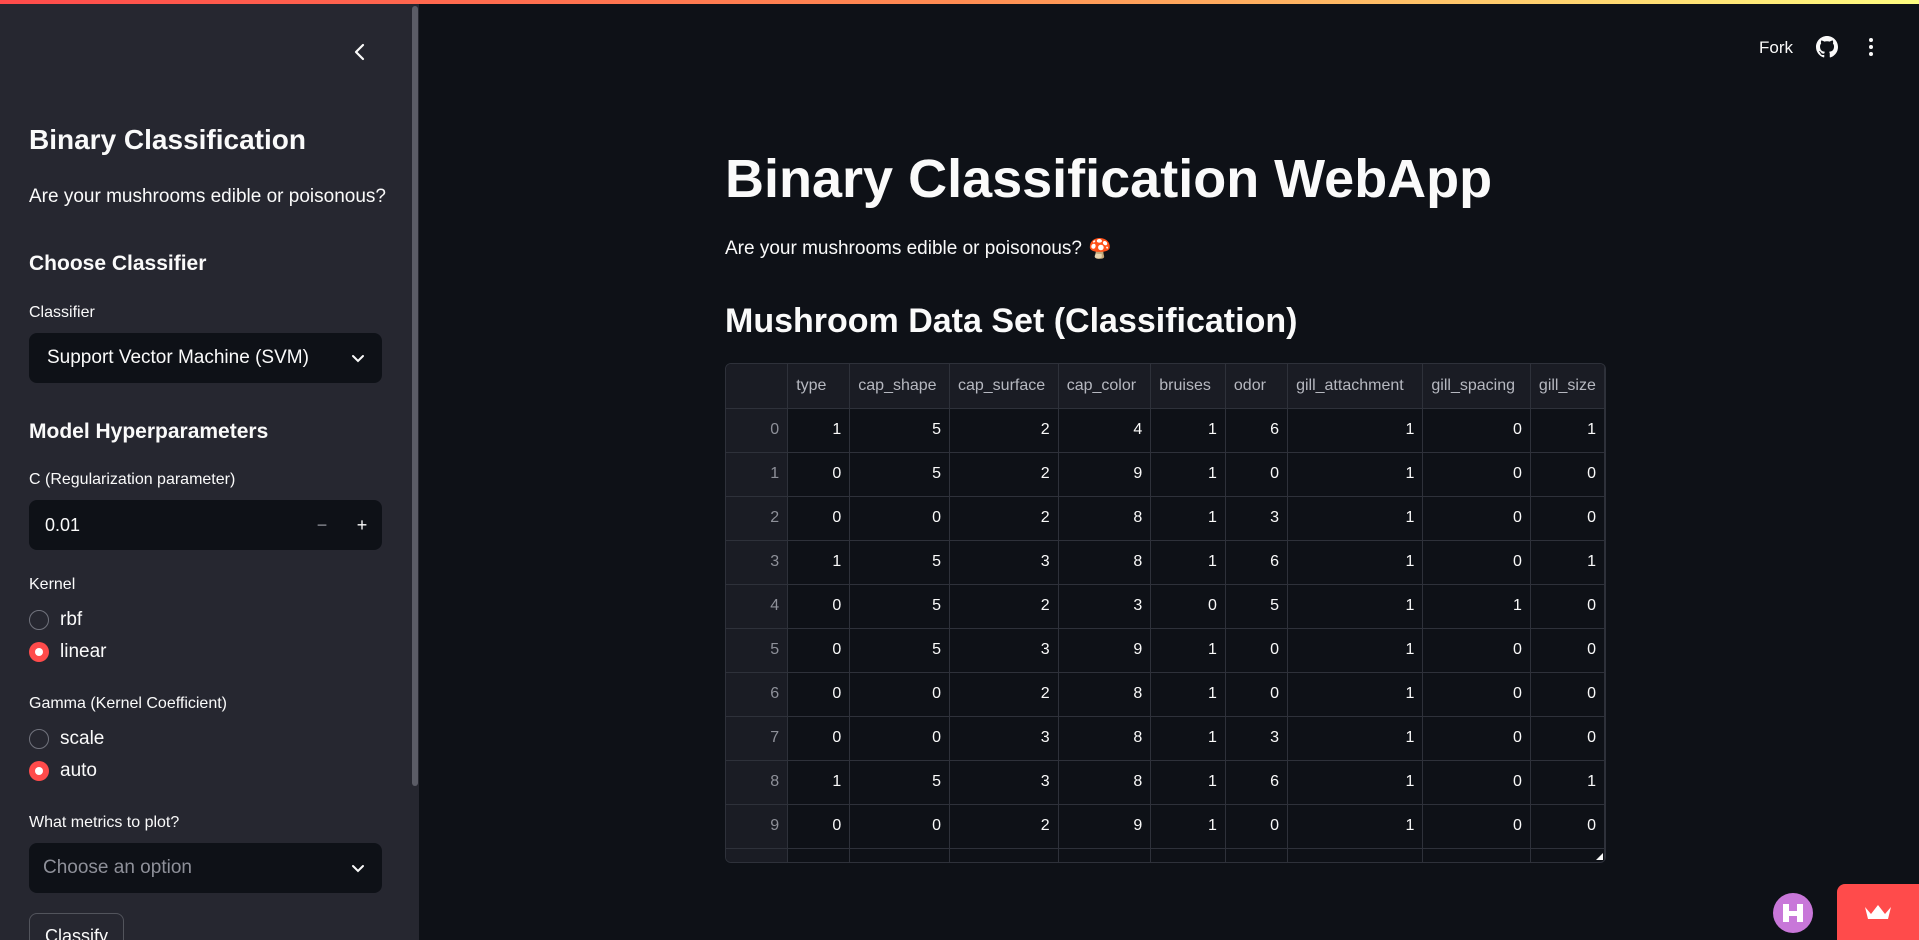  What do you see at coordinates (1257, 386) in the screenshot?
I see `column-header: odor` at bounding box center [1257, 386].